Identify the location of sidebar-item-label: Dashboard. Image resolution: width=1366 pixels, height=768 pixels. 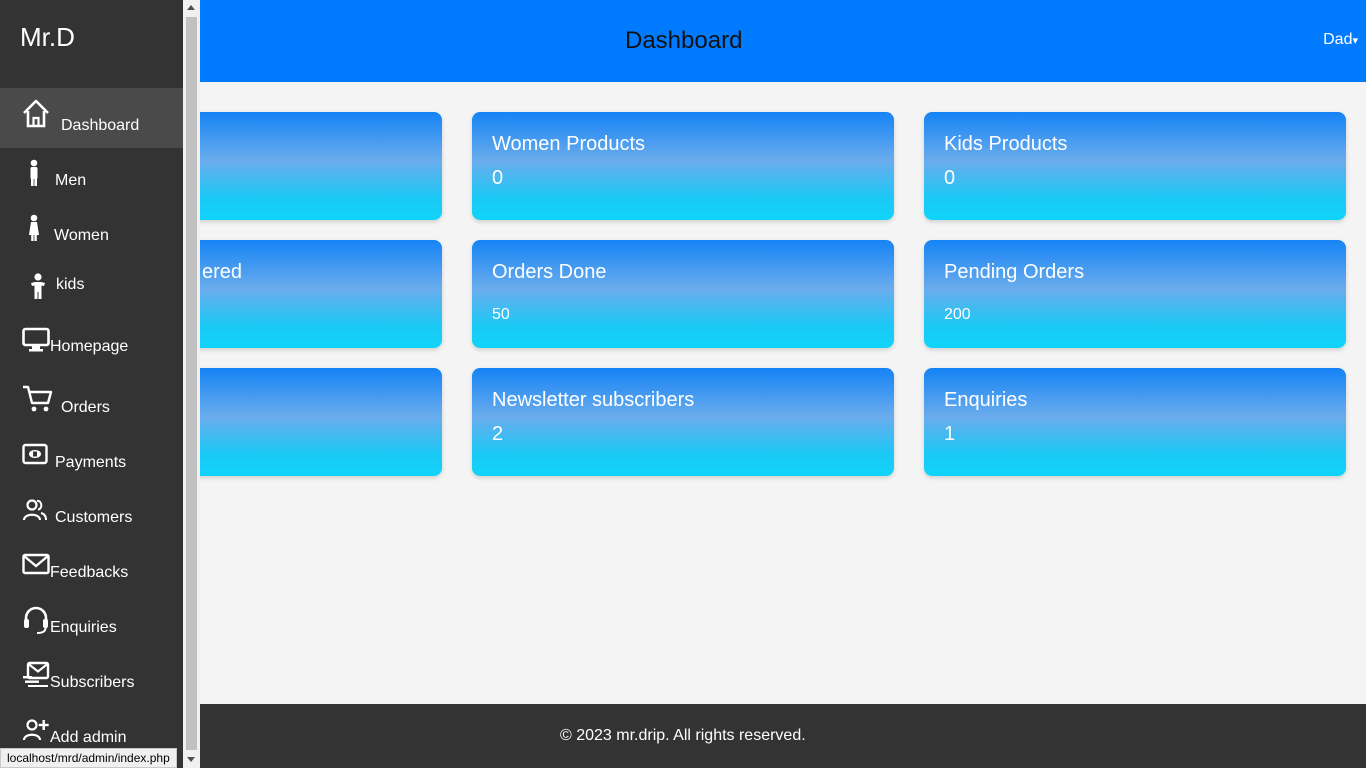
(100, 125).